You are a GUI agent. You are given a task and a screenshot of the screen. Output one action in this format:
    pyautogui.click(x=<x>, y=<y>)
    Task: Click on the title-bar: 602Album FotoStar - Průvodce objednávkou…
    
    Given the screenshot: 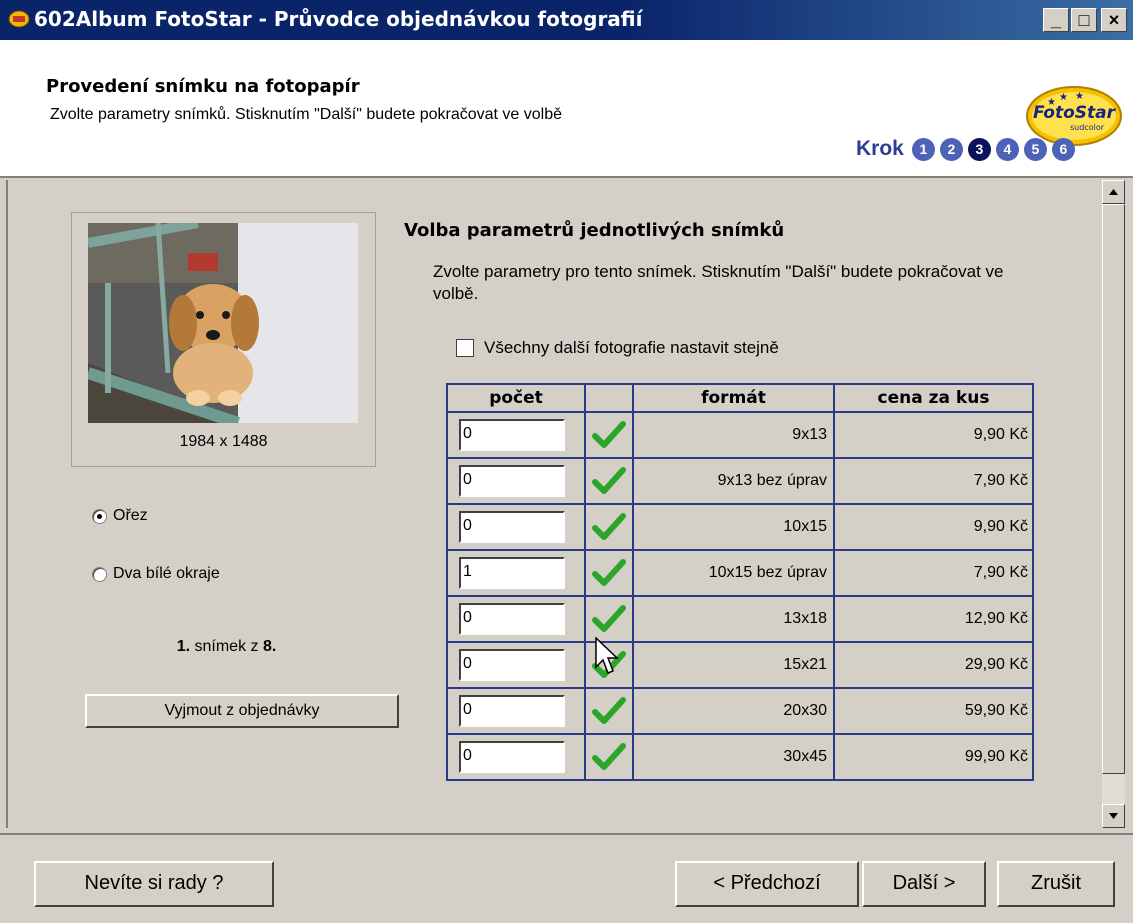 What is the action you would take?
    pyautogui.click(x=566, y=20)
    